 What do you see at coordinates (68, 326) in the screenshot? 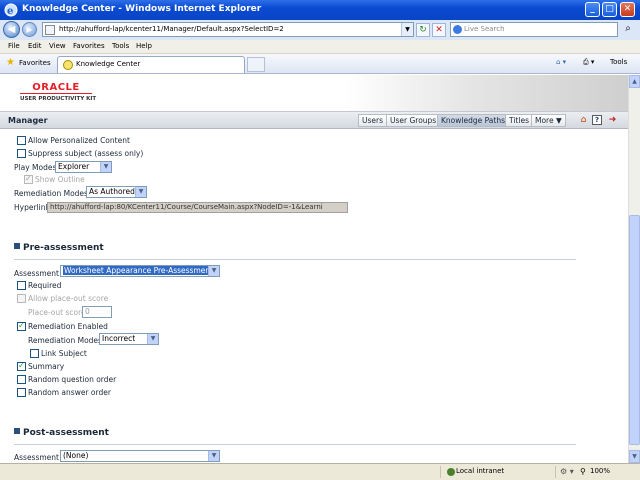
I see `remediation-enabled-label: Remediation Enabled` at bounding box center [68, 326].